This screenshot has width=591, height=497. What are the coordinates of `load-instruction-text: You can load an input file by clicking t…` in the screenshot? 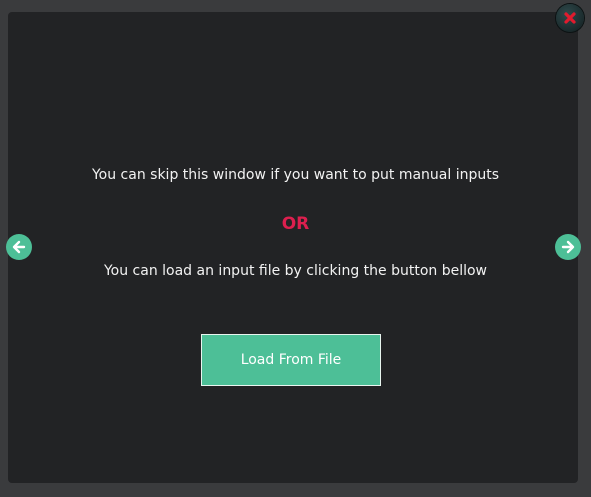 It's located at (295, 271).